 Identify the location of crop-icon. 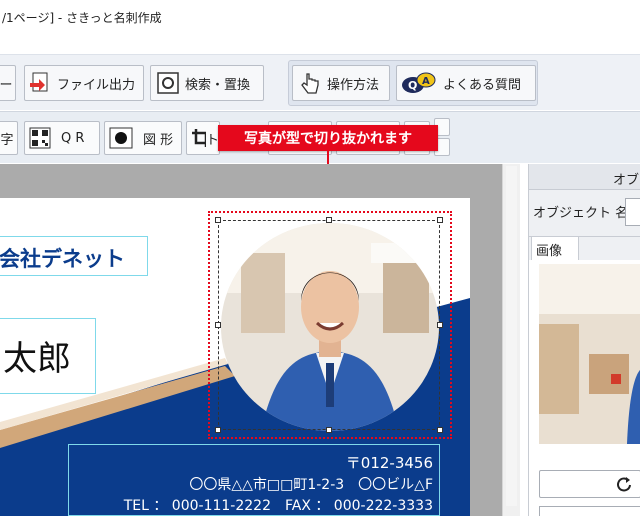
(199, 138).